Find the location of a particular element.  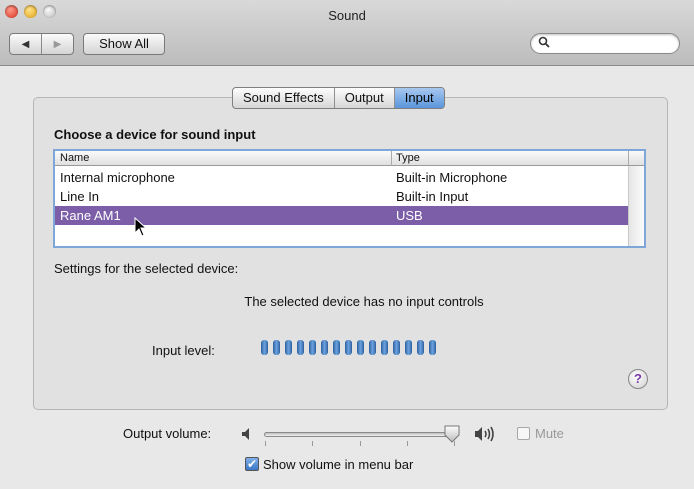

device-type: Built-in Input is located at coordinates (432, 196).